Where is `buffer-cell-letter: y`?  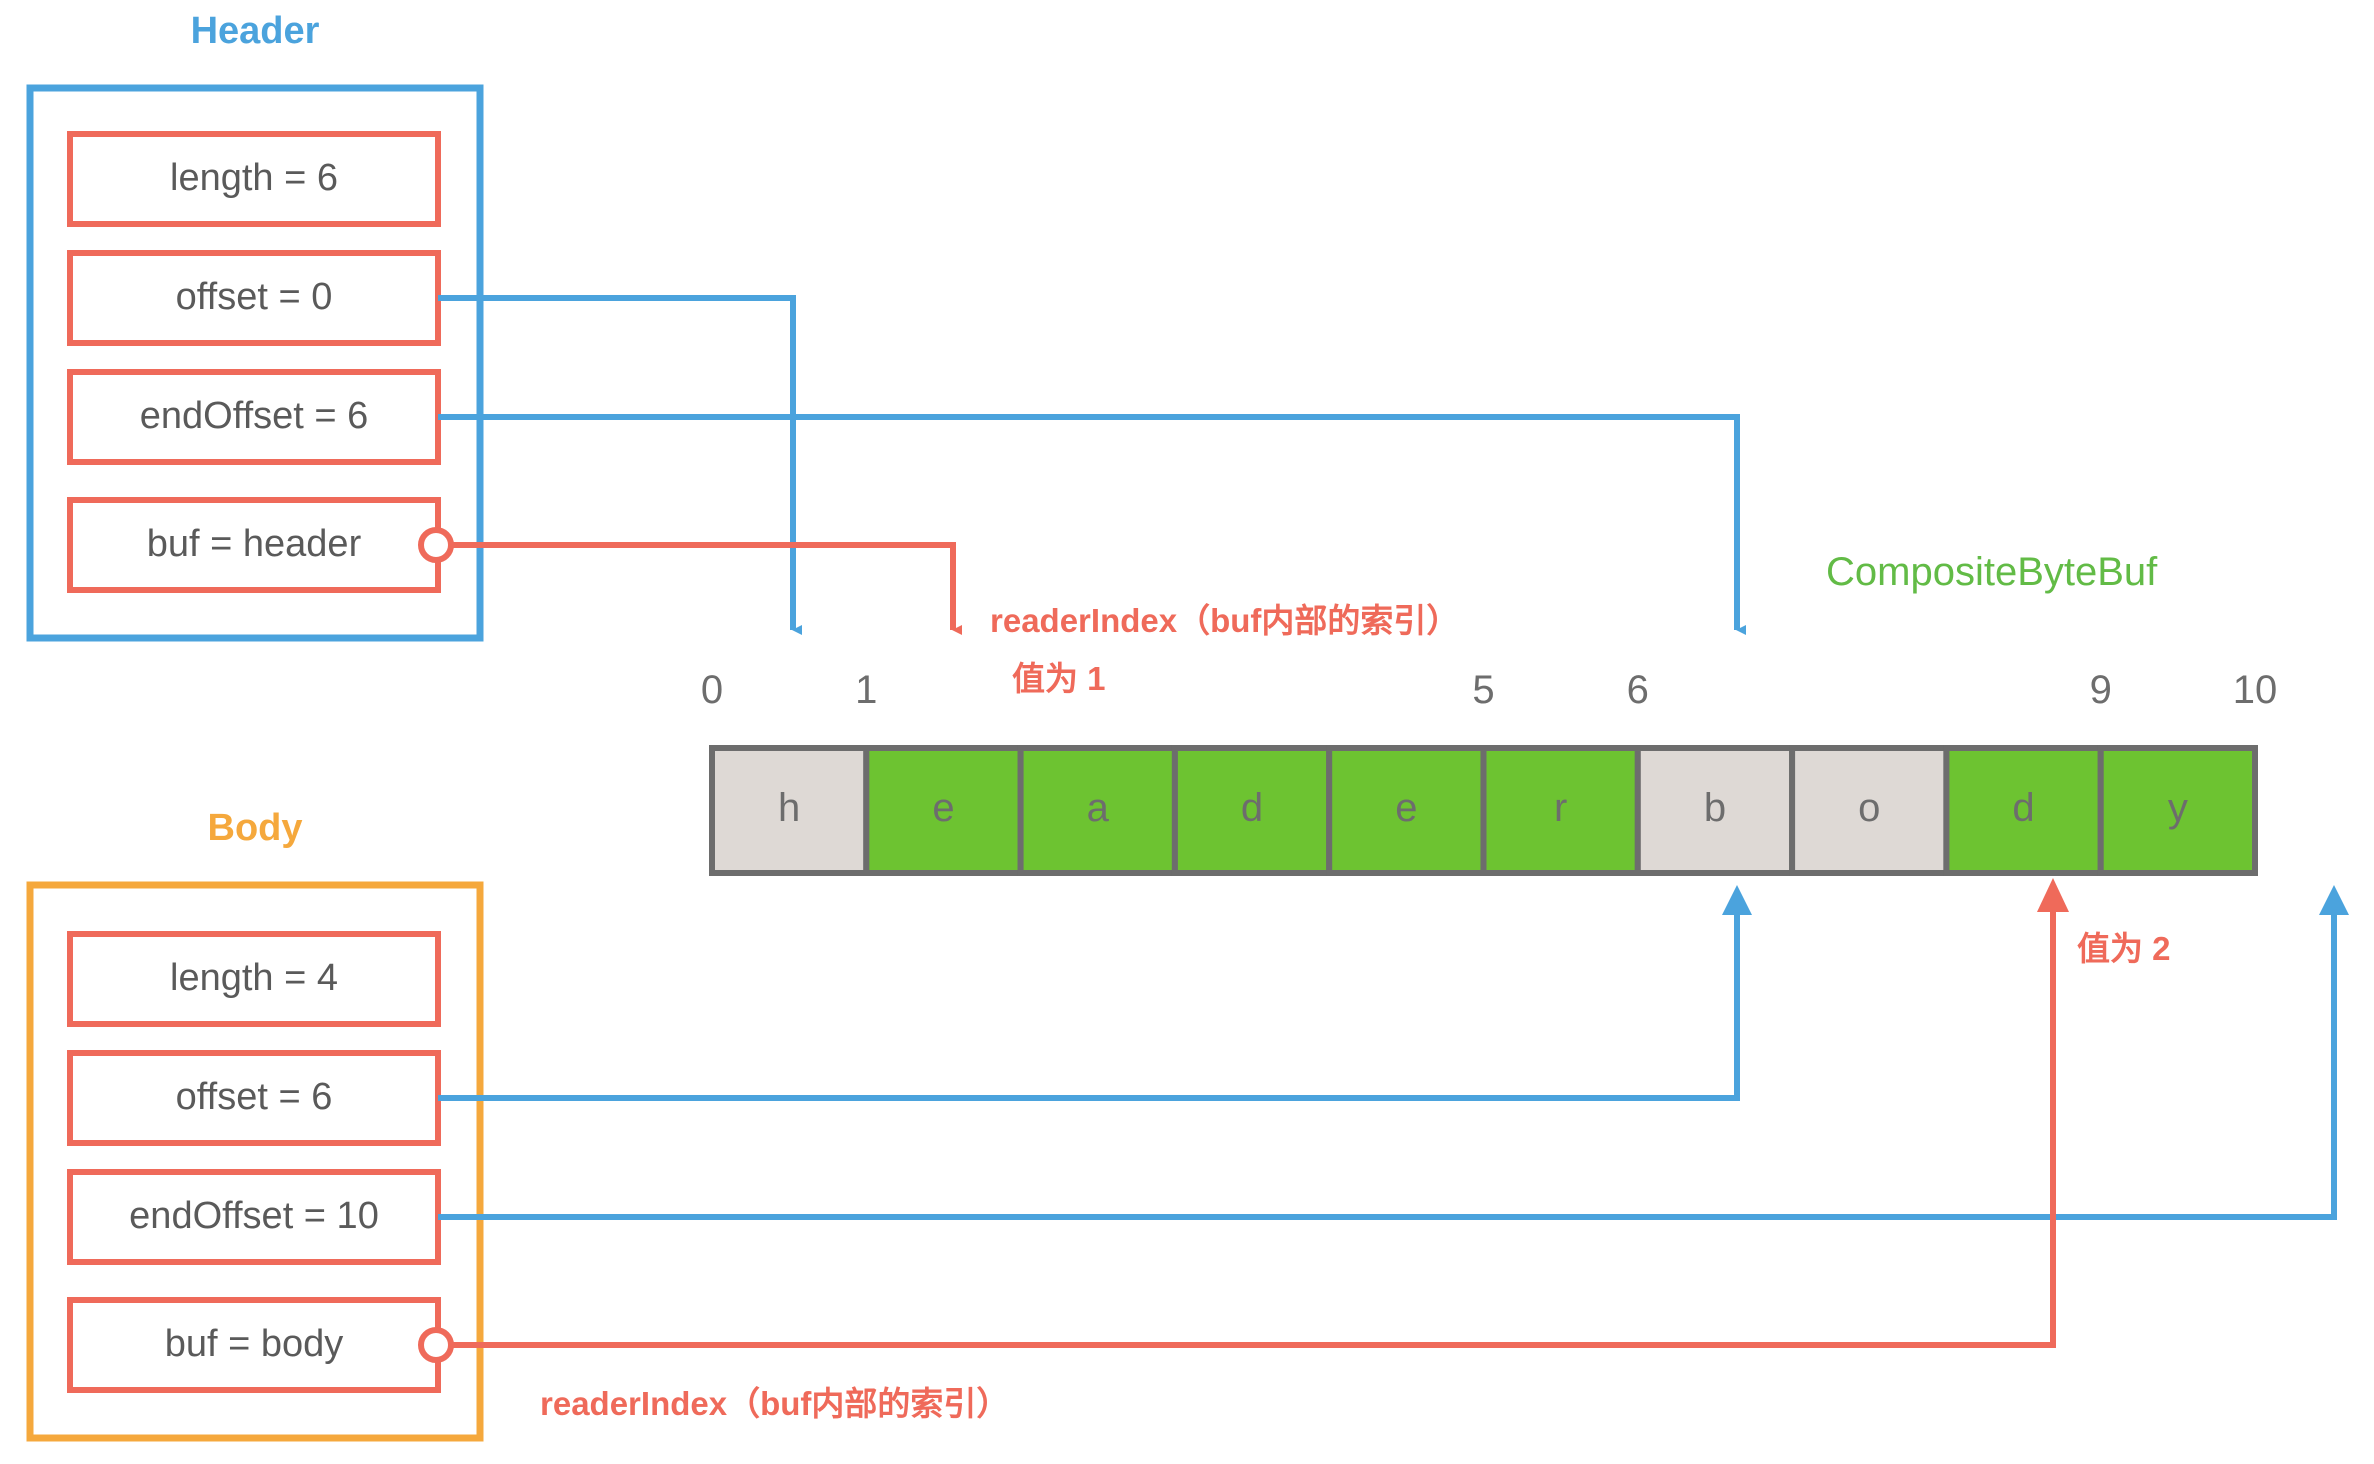
buffer-cell-letter: y is located at coordinates (2177, 808).